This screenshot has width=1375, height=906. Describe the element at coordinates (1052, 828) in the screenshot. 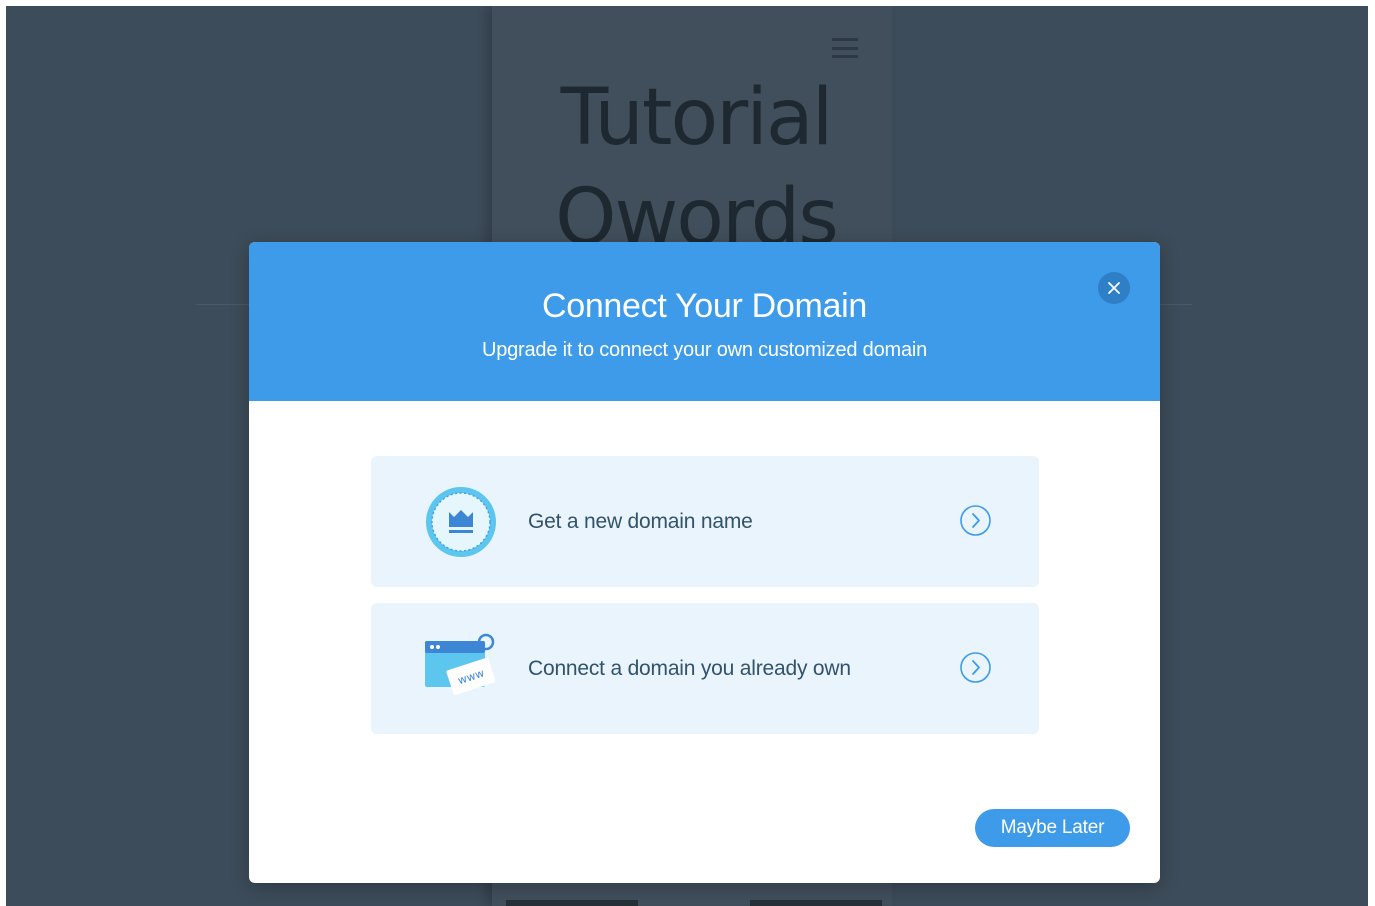

I see `maybe-later-button: Maybe Later` at that location.